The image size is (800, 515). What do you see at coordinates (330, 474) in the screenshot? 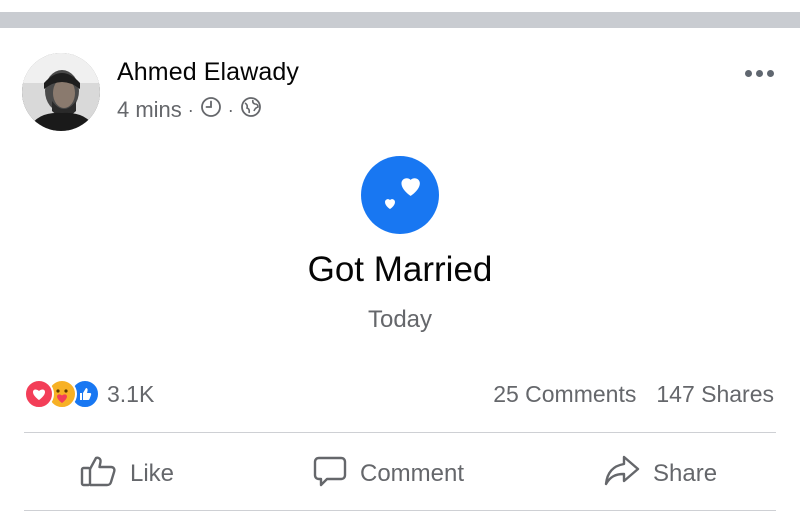
I see `comment-bubble-icon` at bounding box center [330, 474].